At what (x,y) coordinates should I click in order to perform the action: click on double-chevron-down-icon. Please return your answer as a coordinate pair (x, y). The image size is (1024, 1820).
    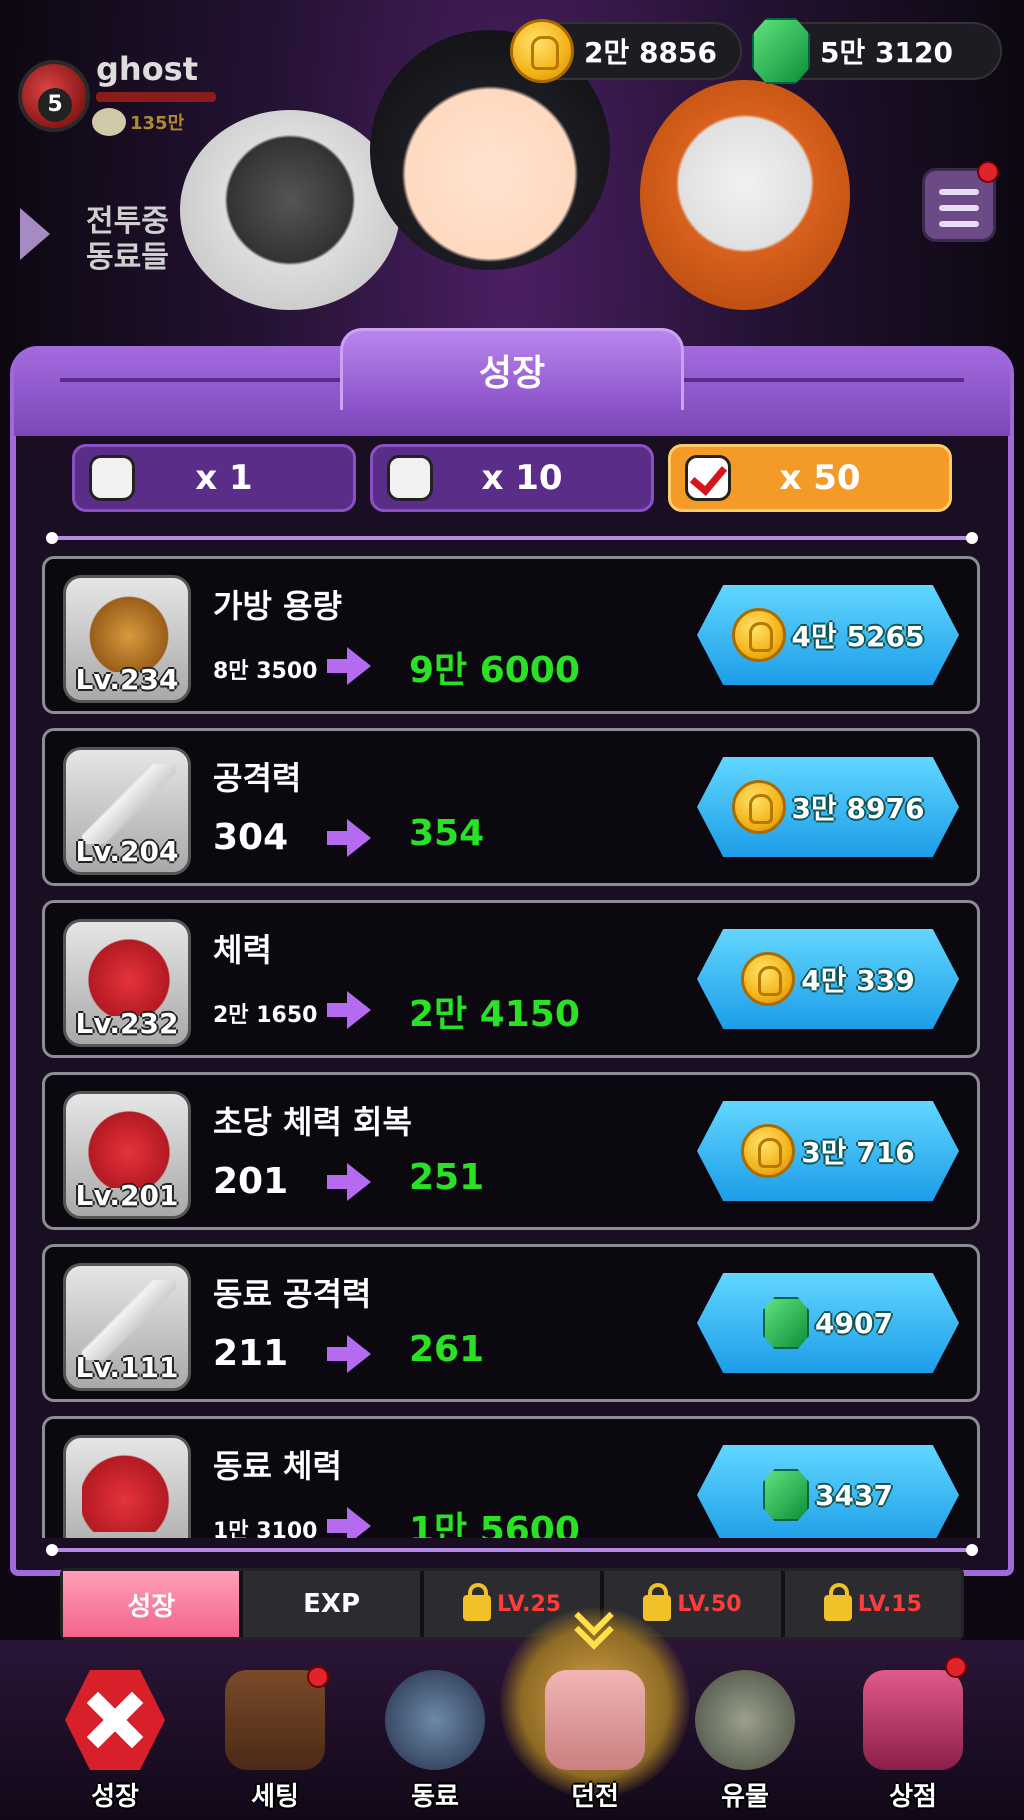
    Looking at the image, I should click on (595, 1624).